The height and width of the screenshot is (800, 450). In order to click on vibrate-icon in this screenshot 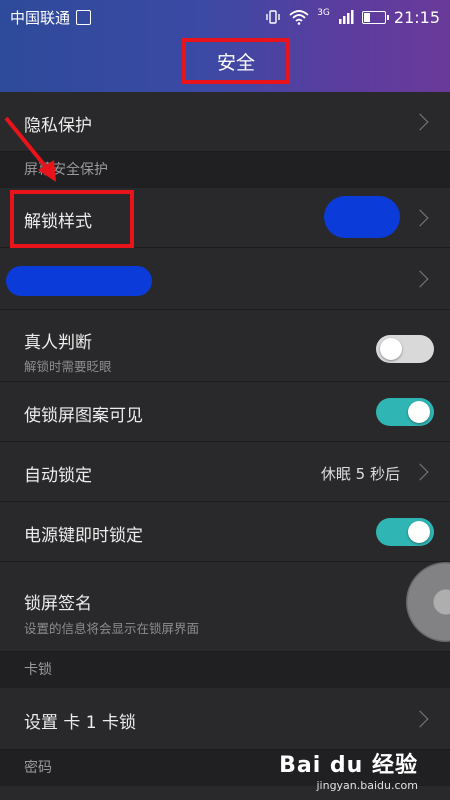, I will do `click(273, 17)`.